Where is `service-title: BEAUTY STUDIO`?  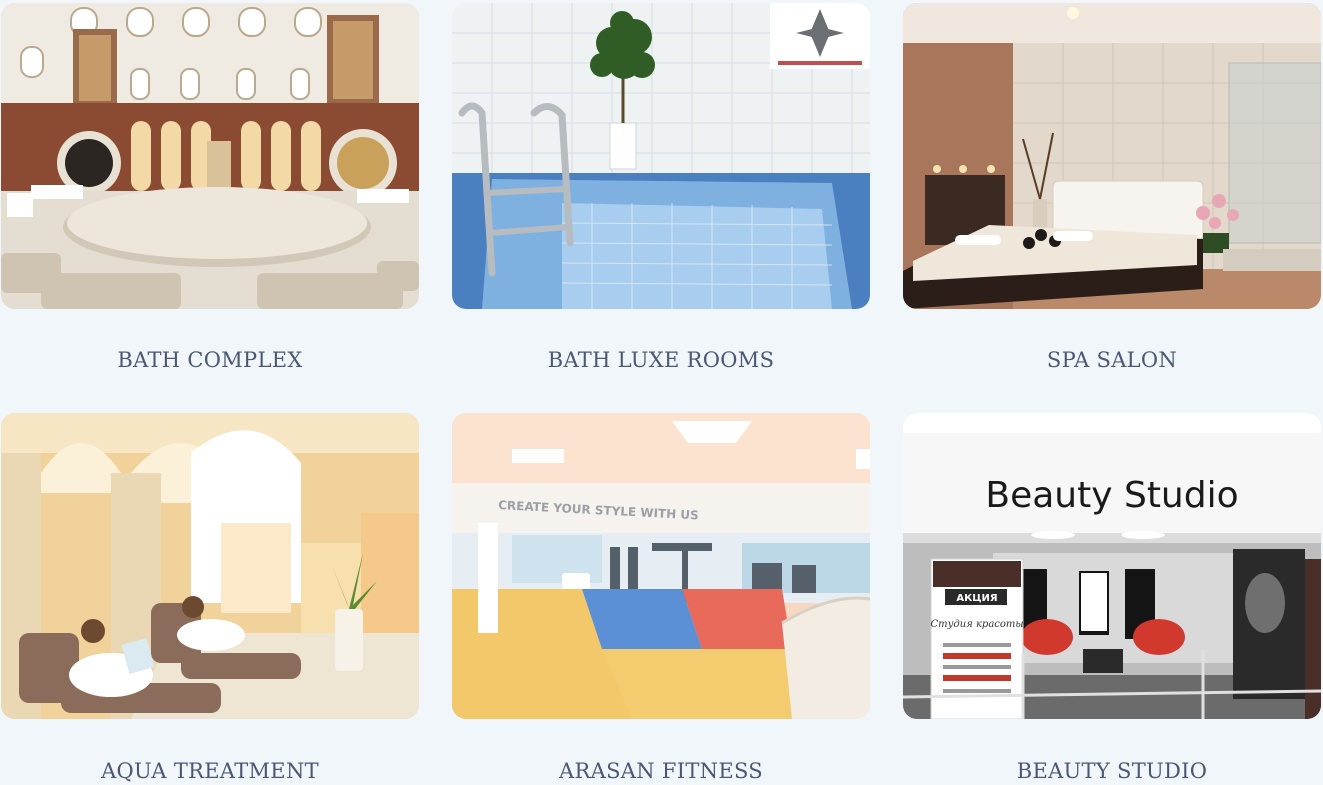 service-title: BEAUTY STUDIO is located at coordinates (1112, 771).